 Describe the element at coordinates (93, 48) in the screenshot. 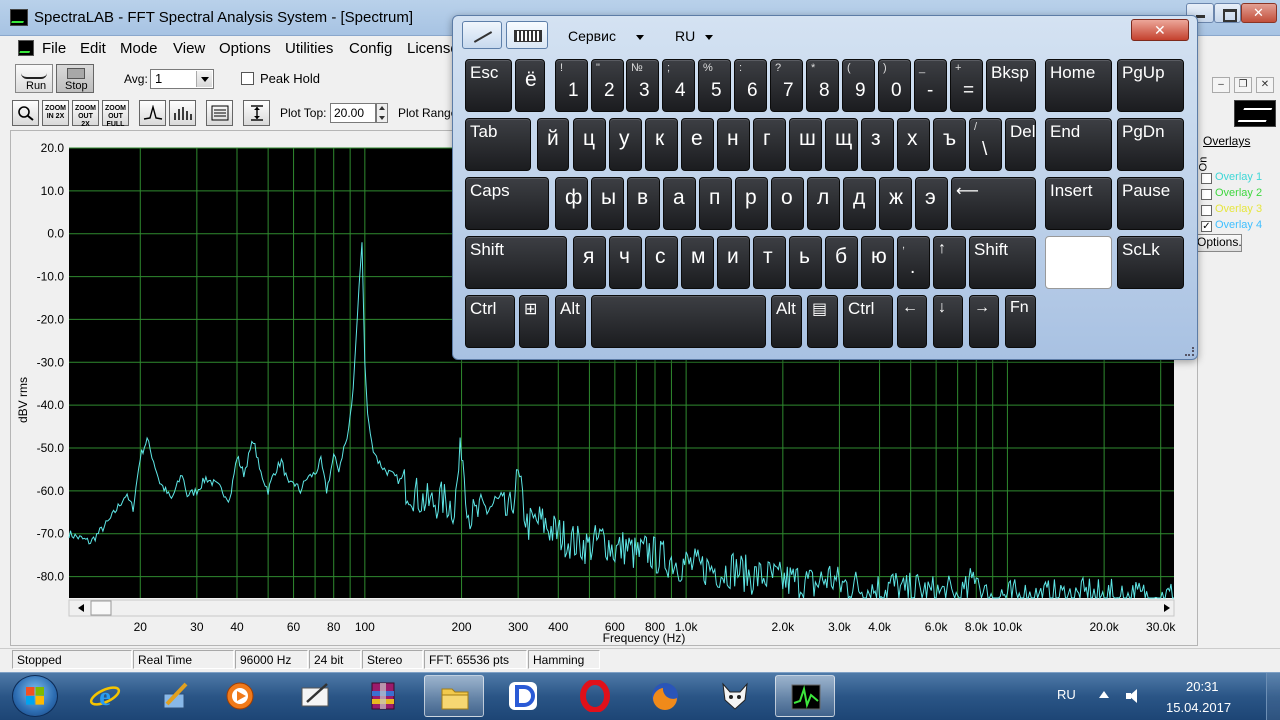

I see `menu-edit: Edit` at that location.